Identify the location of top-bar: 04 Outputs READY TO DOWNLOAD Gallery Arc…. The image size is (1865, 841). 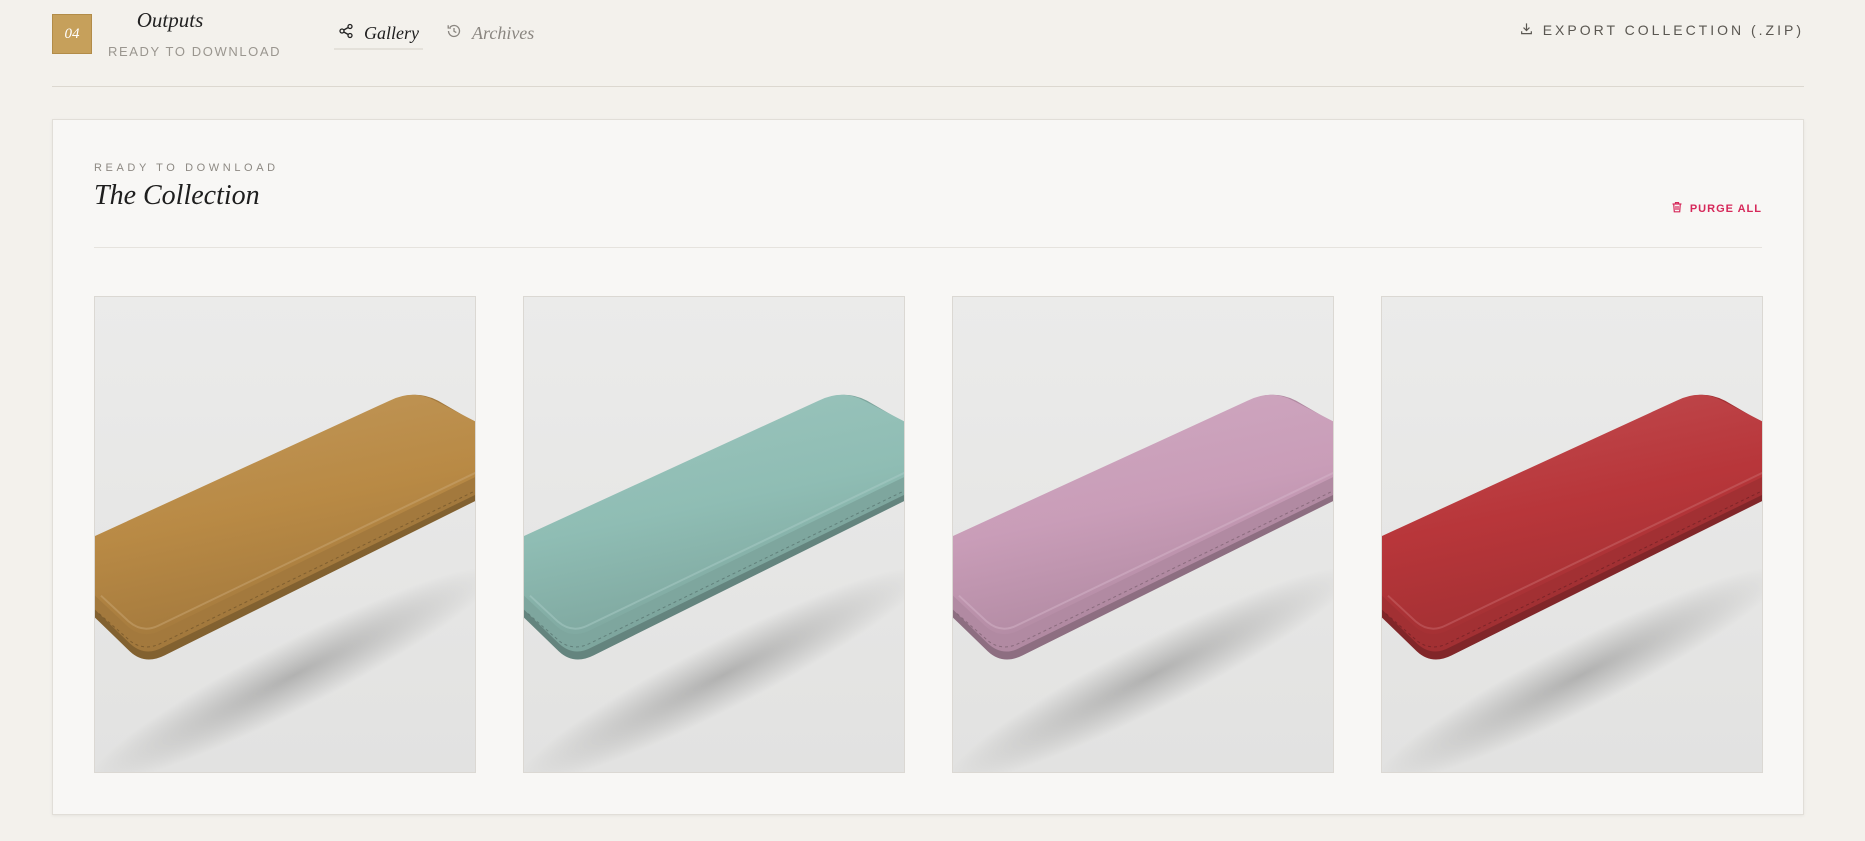
(928, 43).